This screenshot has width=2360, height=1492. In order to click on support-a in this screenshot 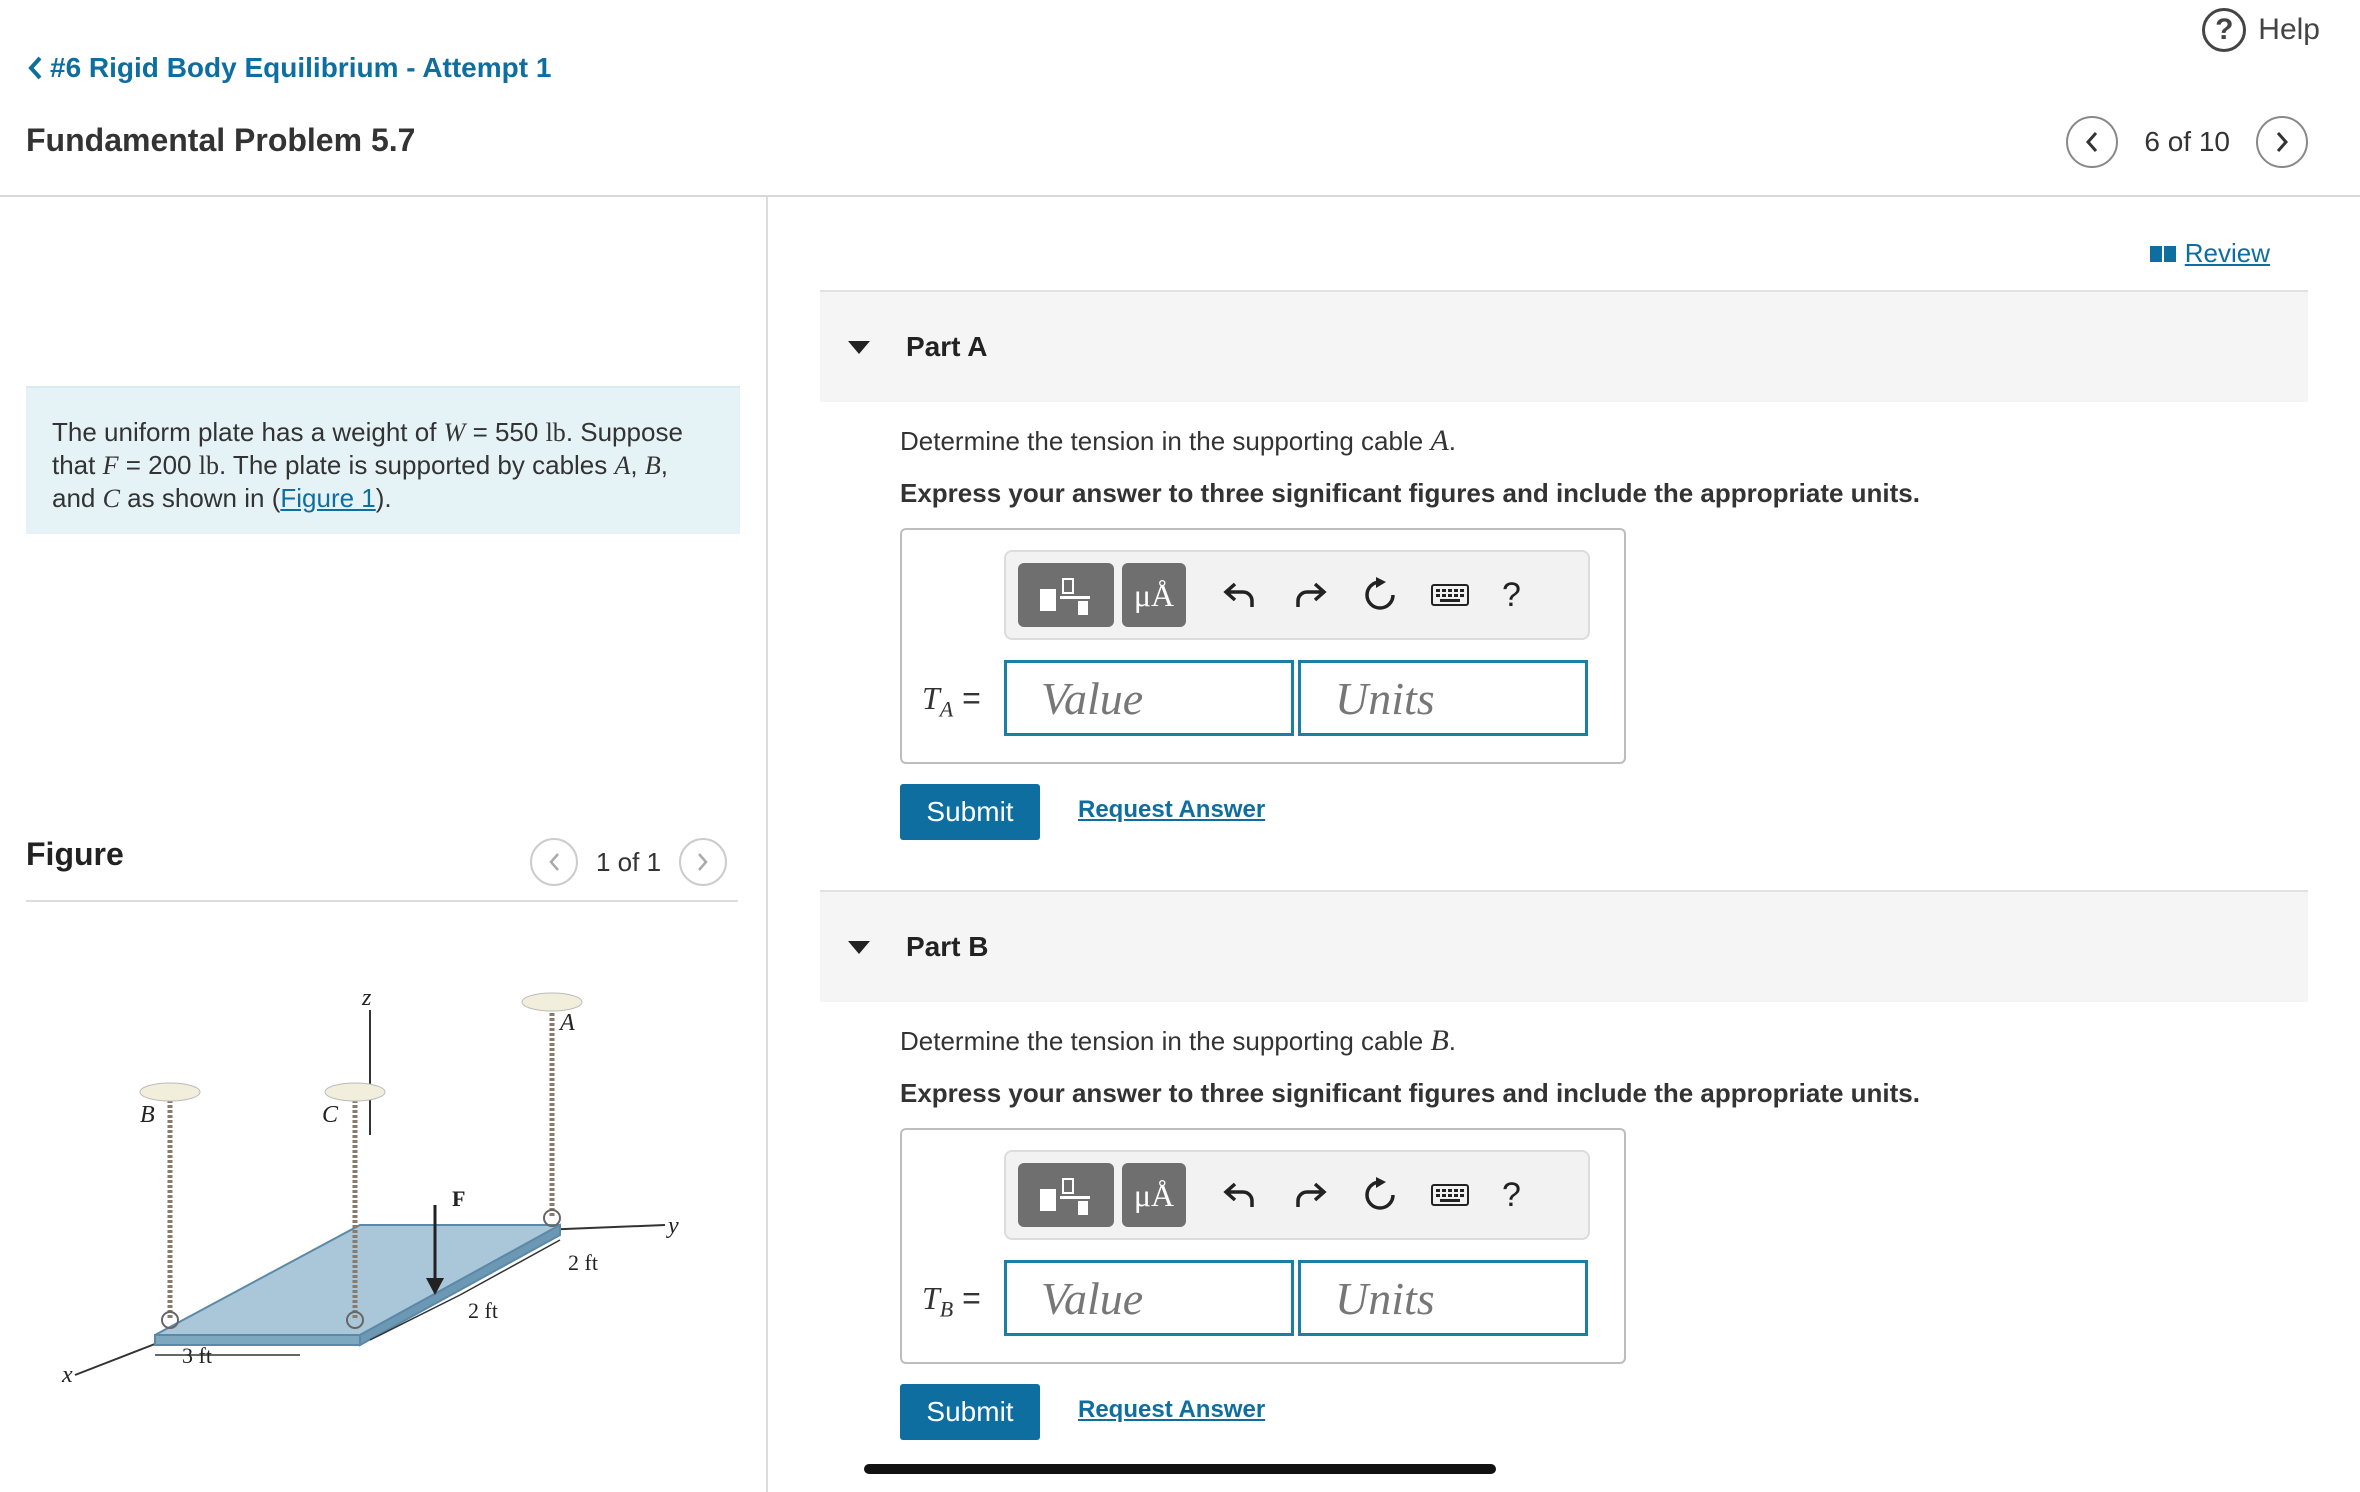, I will do `click(552, 1002)`.